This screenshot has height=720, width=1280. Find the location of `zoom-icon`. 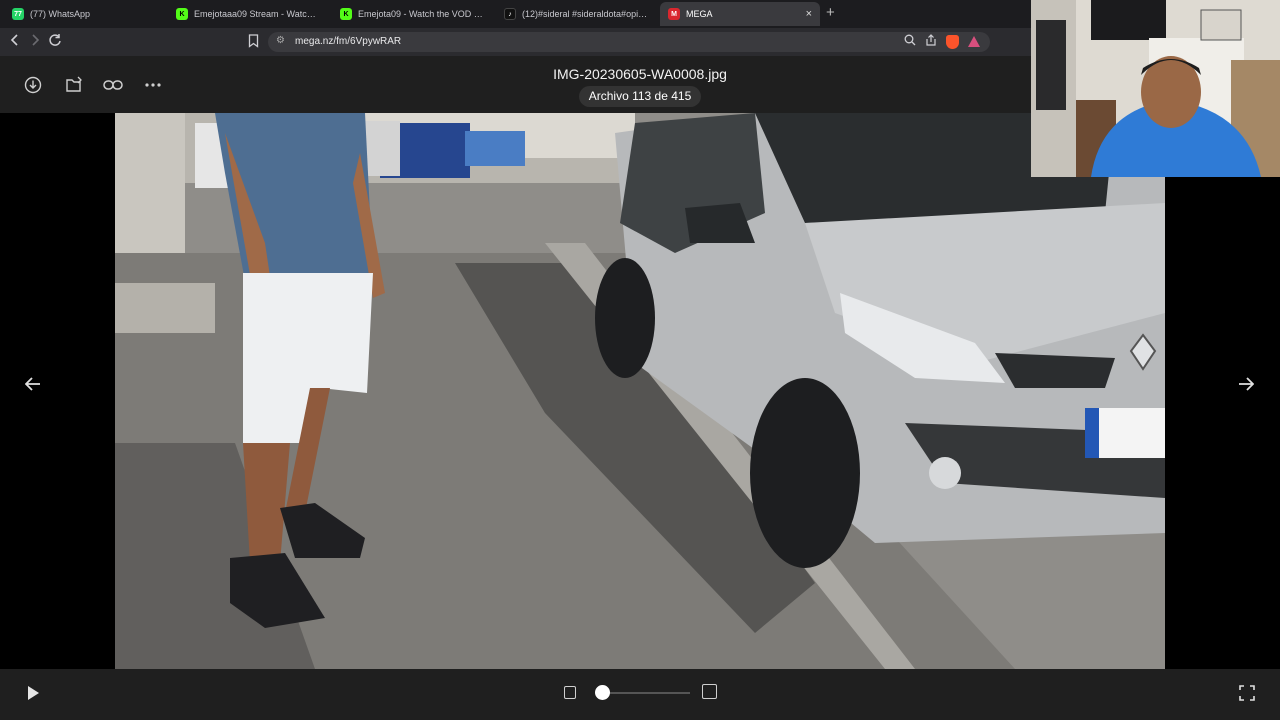

zoom-icon is located at coordinates (910, 41).